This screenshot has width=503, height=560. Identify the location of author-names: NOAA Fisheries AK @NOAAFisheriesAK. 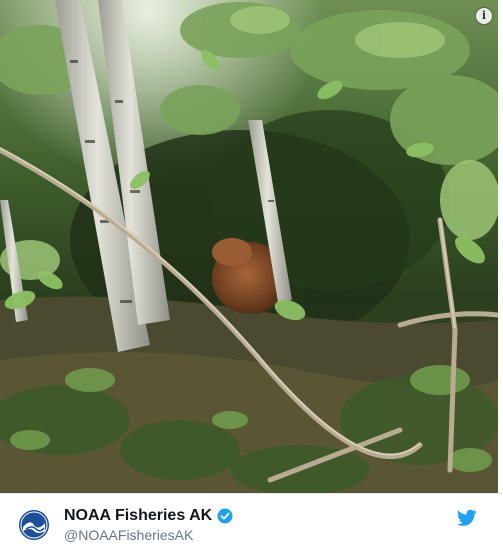
(148, 525).